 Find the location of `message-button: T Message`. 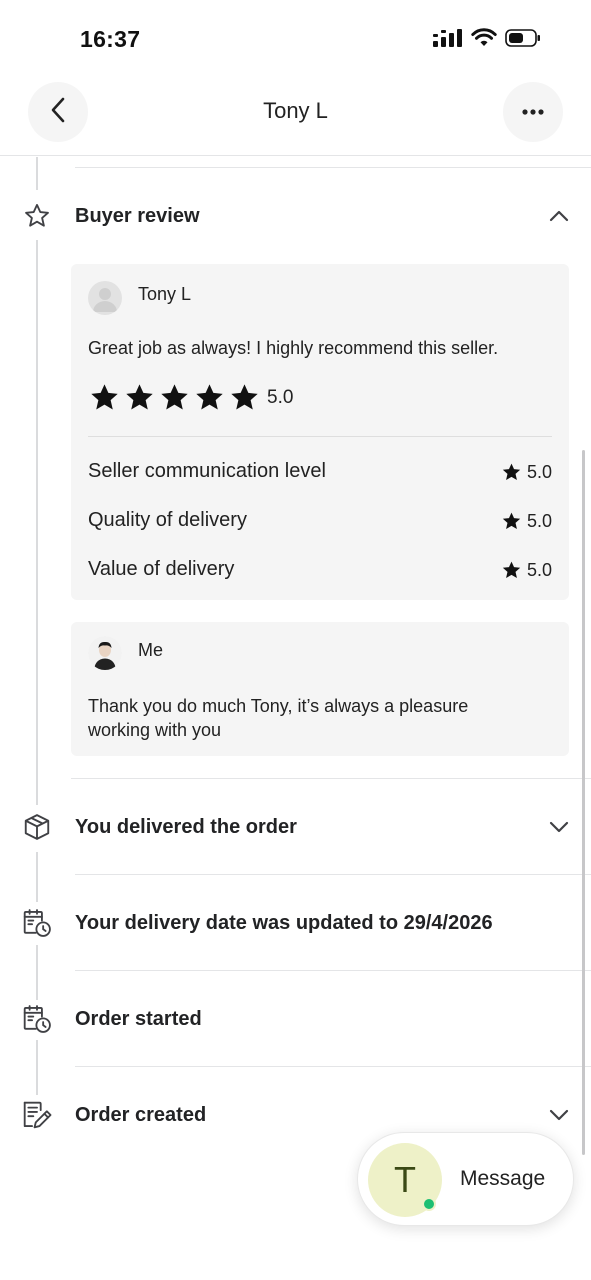

message-button: T Message is located at coordinates (465, 1179).